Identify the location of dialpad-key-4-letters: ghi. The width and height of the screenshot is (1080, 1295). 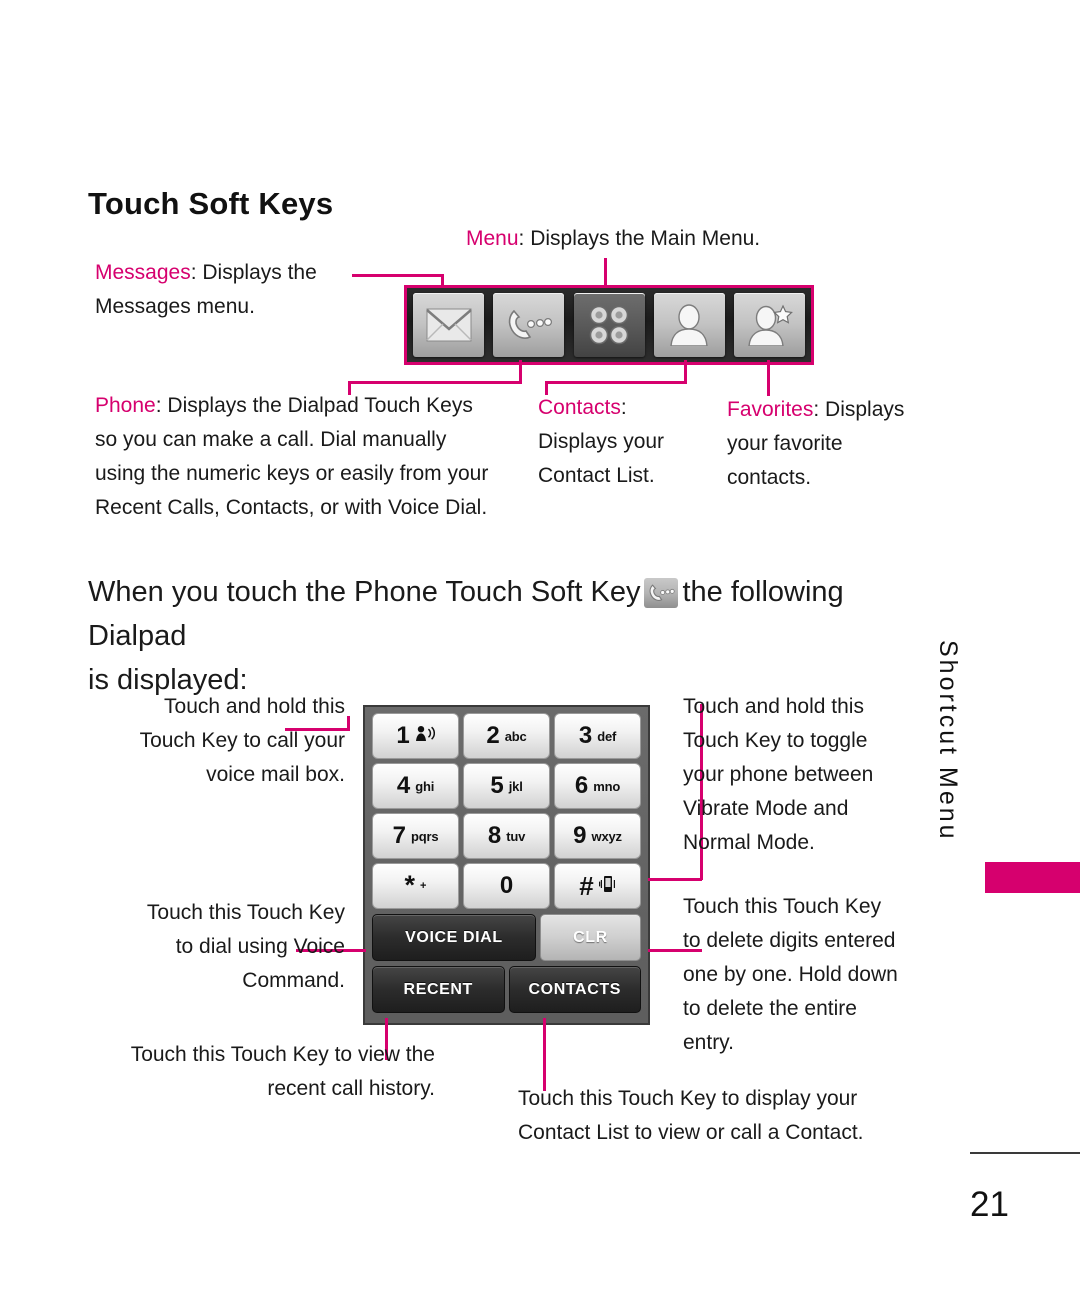
(425, 786).